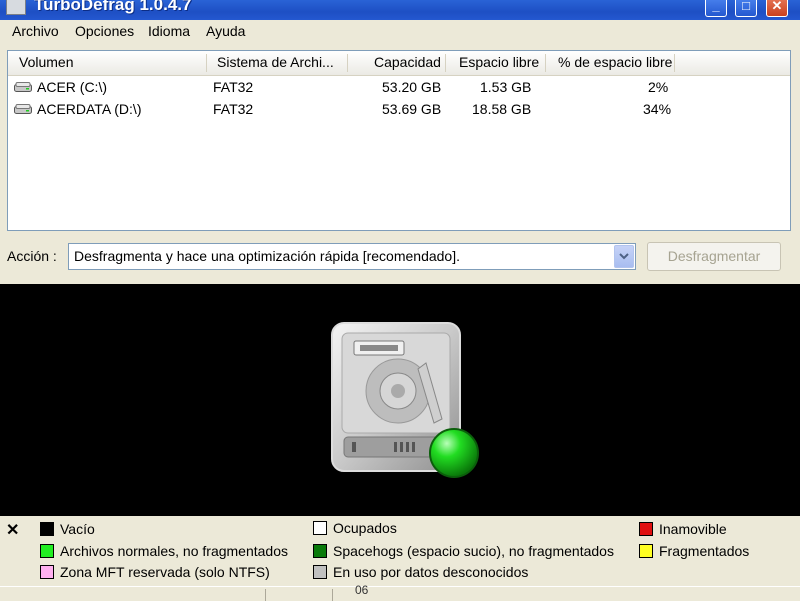 Image resolution: width=800 pixels, height=601 pixels. Describe the element at coordinates (412, 109) in the screenshot. I see `cell-capacity: 53.69 GB` at that location.